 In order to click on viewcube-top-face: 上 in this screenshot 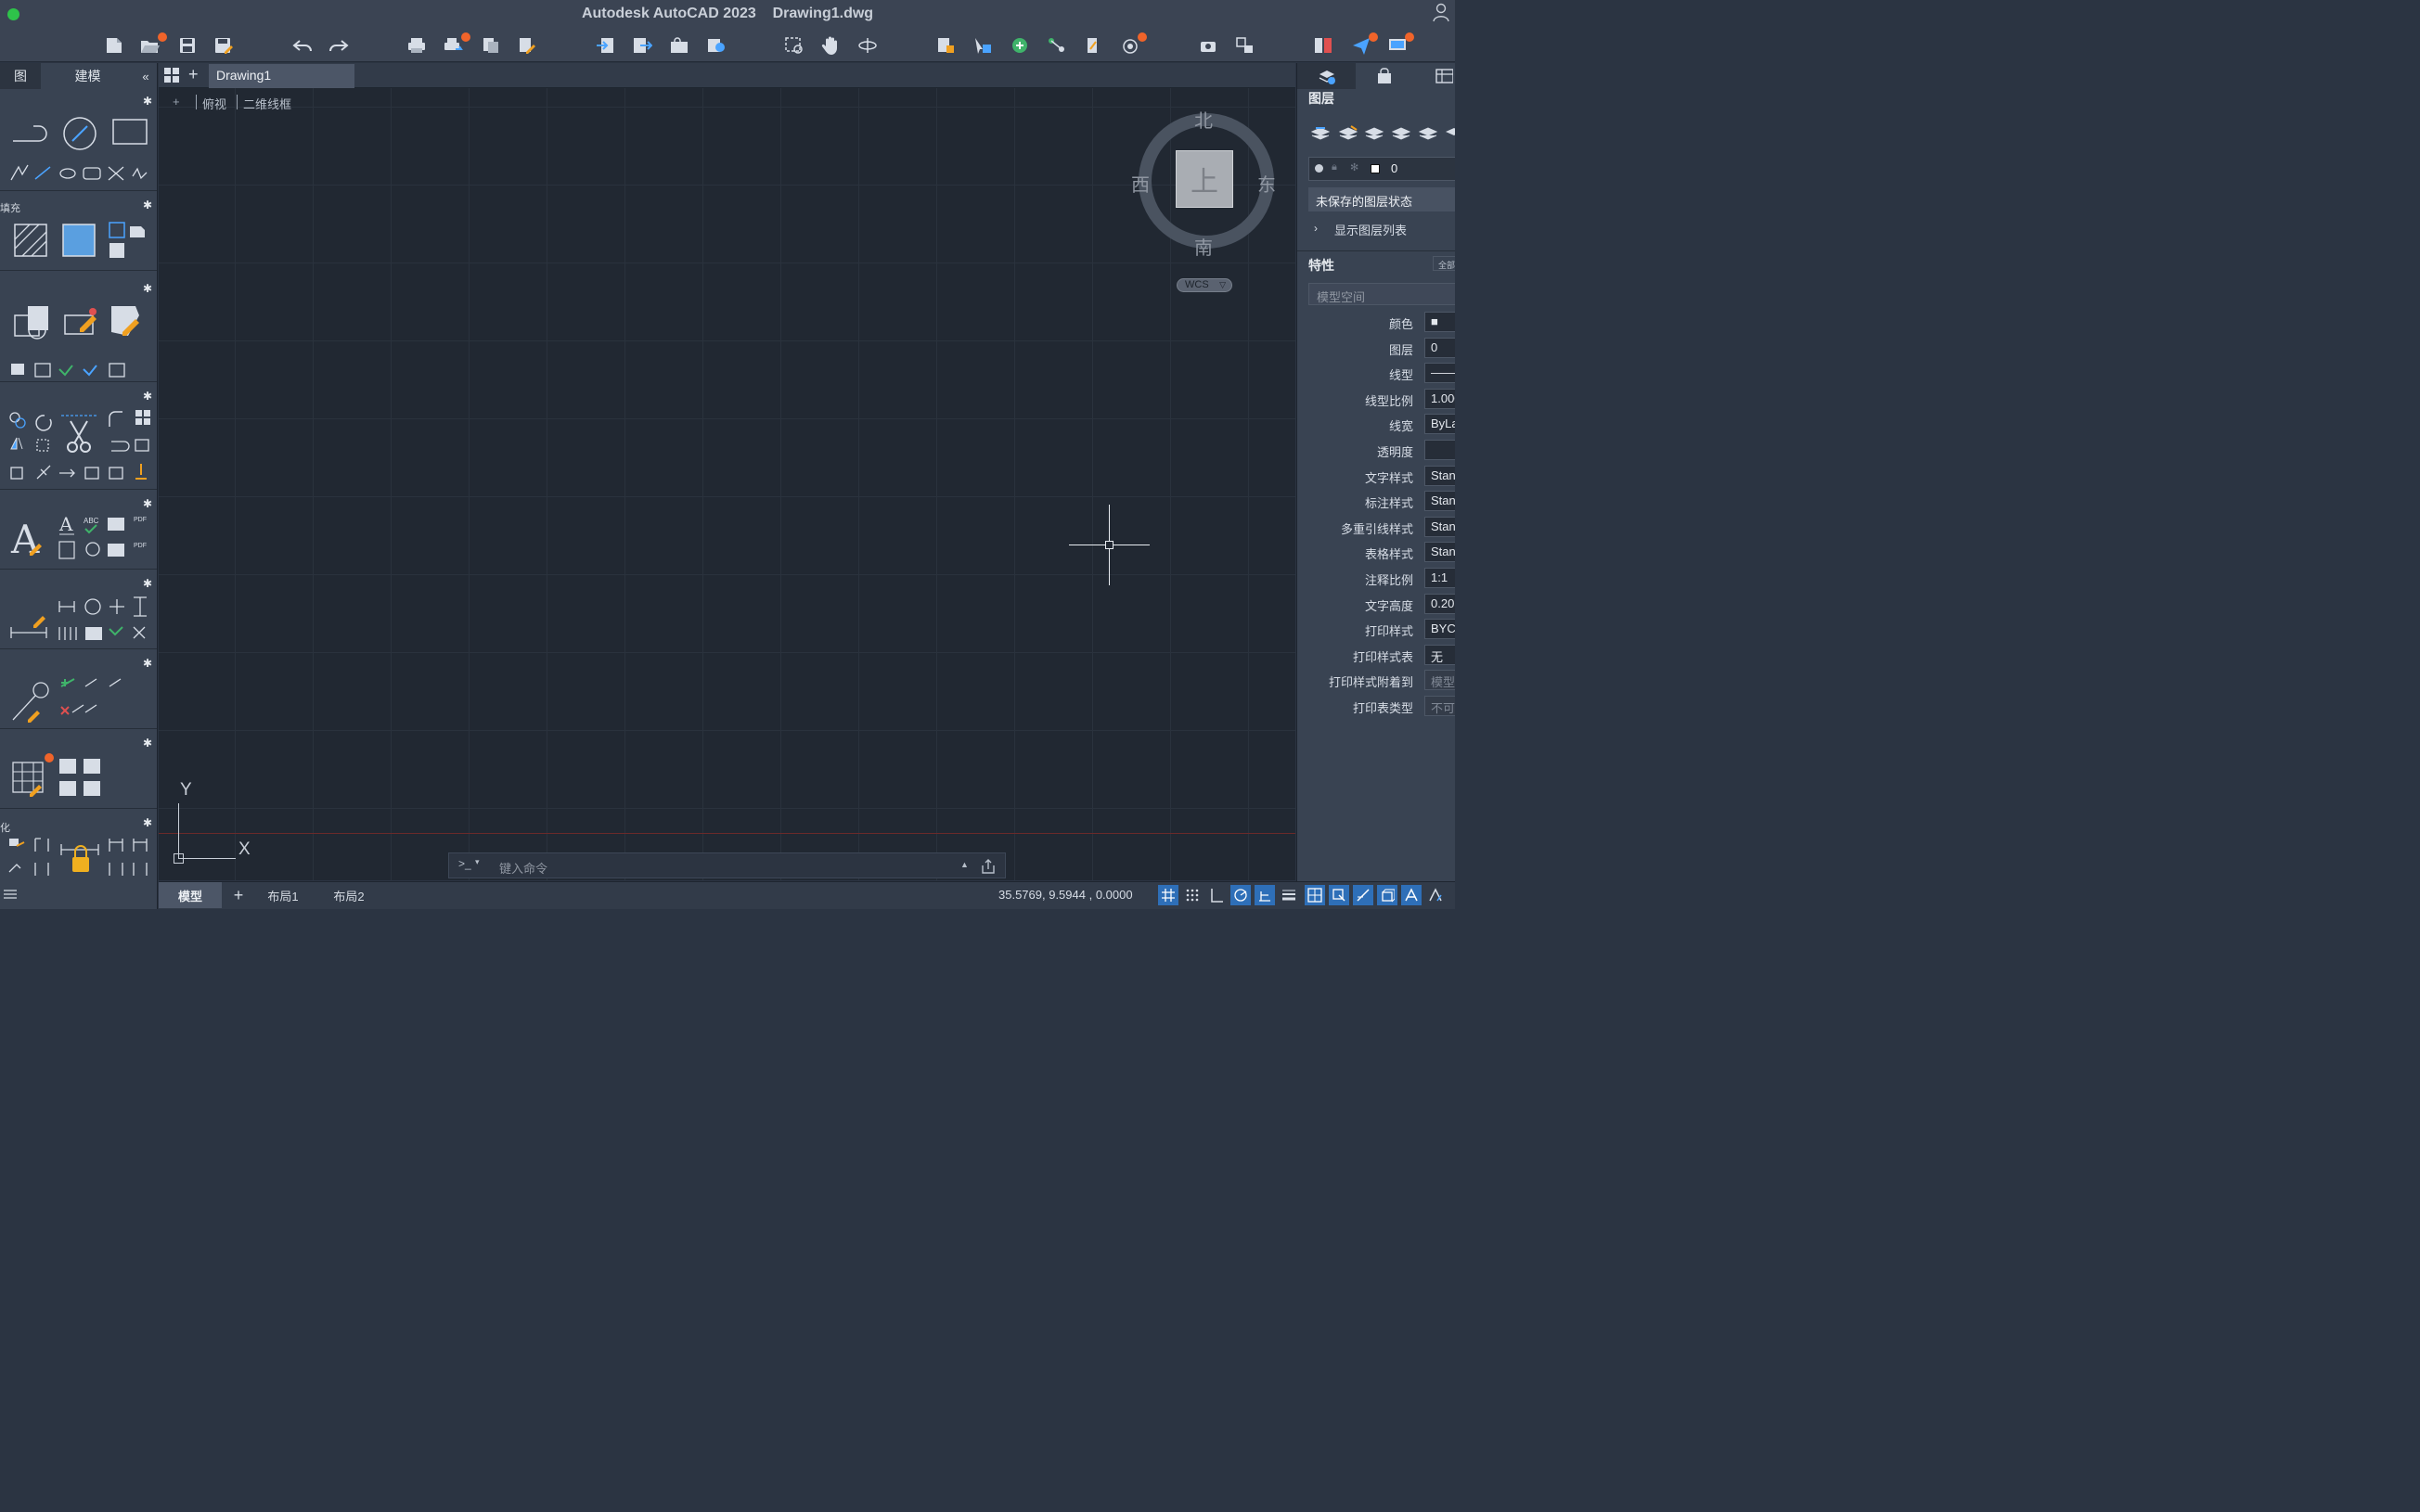, I will do `click(1204, 179)`.